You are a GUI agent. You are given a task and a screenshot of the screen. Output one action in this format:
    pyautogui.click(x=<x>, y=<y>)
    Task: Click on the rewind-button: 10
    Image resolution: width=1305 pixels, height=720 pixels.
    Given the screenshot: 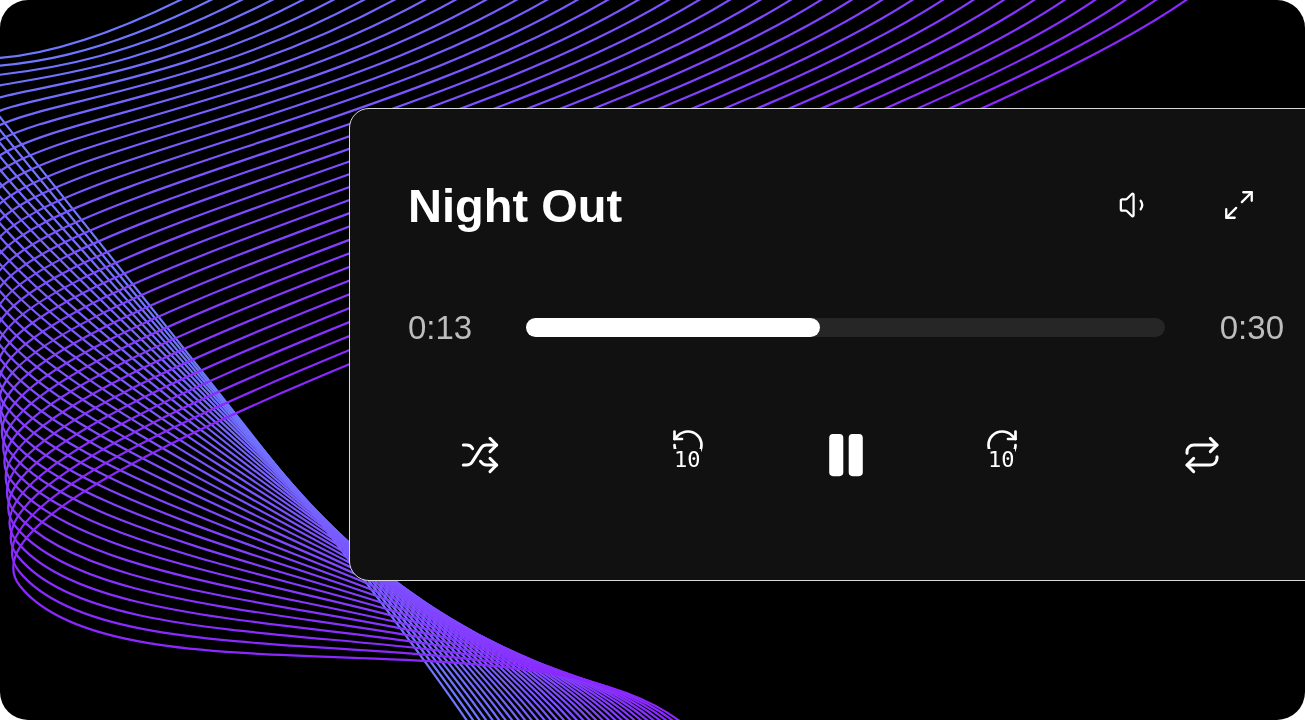 What is the action you would take?
    pyautogui.click(x=688, y=451)
    